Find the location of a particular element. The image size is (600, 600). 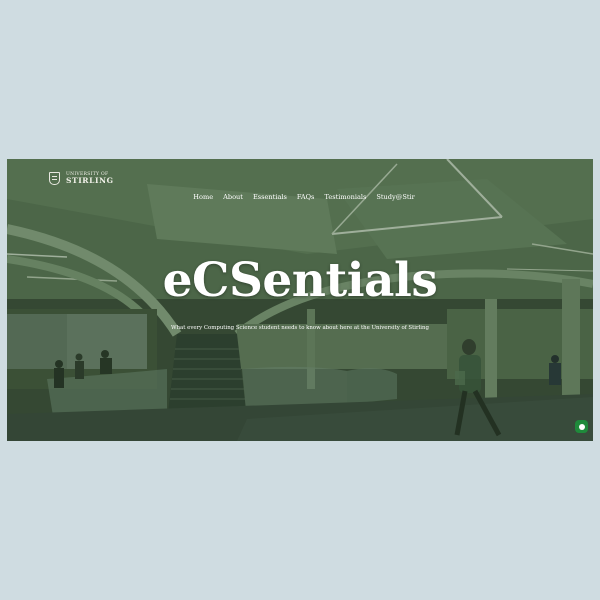

nav-item-essentials: Essentials is located at coordinates (270, 197).